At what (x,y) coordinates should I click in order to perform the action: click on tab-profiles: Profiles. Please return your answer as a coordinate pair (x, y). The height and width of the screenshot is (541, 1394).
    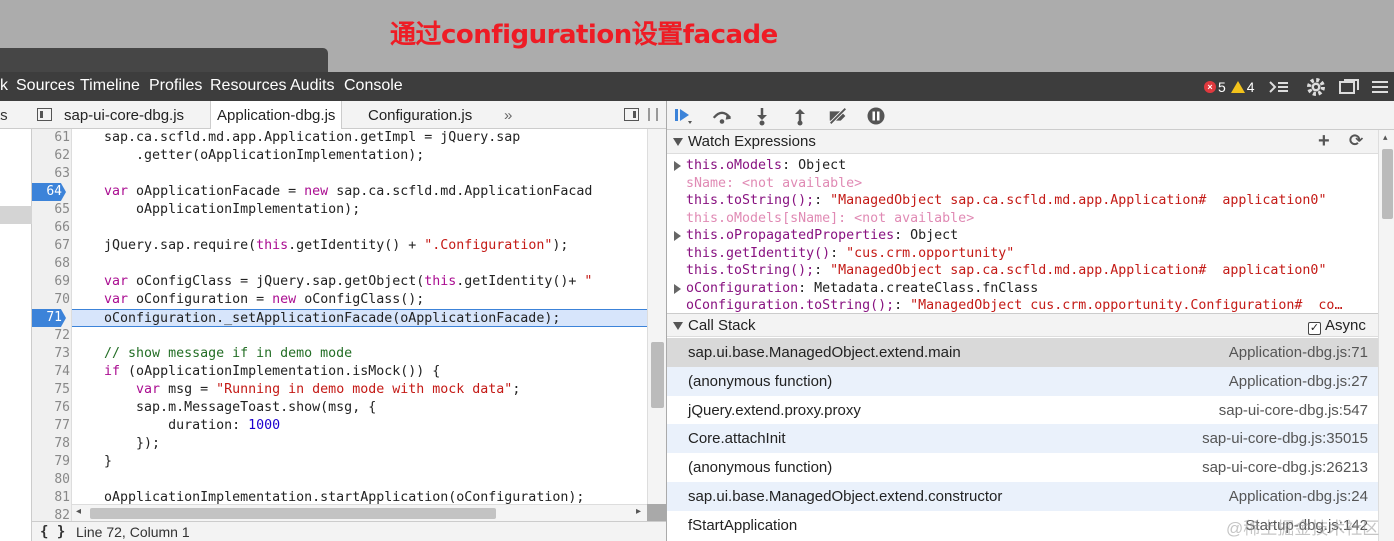
    Looking at the image, I should click on (175, 86).